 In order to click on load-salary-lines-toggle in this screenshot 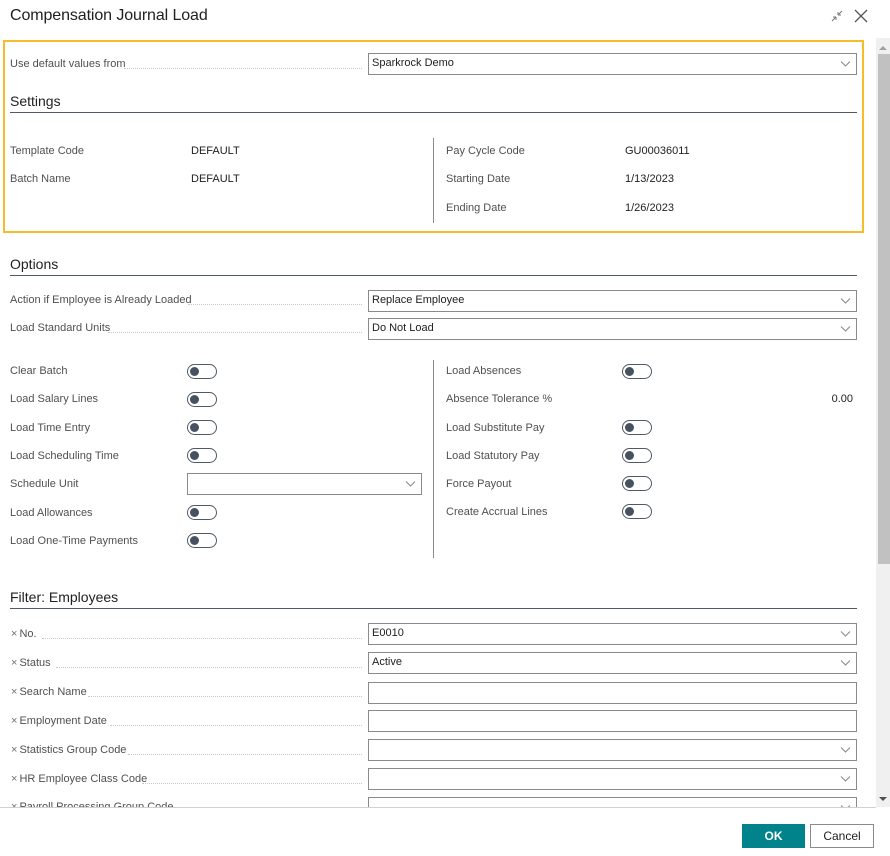, I will do `click(202, 399)`.